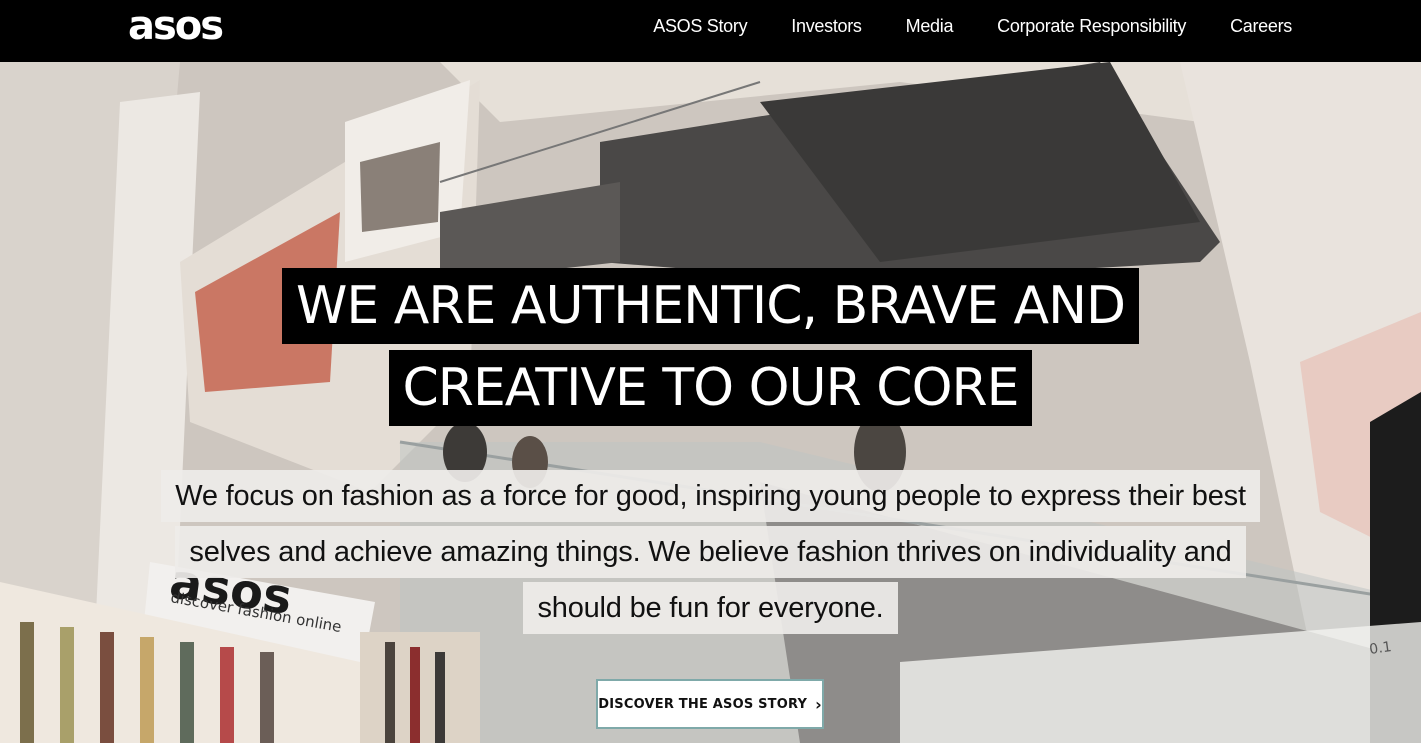 The image size is (1421, 743). What do you see at coordinates (1380, 648) in the screenshot?
I see `background-wall-text: 0.1` at bounding box center [1380, 648].